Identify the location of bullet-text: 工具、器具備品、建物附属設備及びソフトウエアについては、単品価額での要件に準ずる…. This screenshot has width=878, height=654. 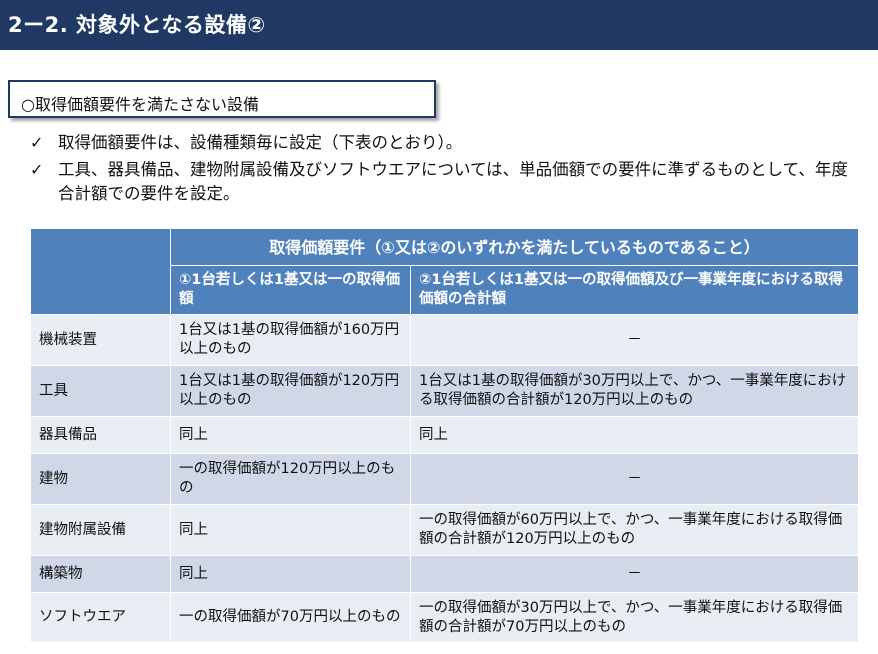
(453, 181).